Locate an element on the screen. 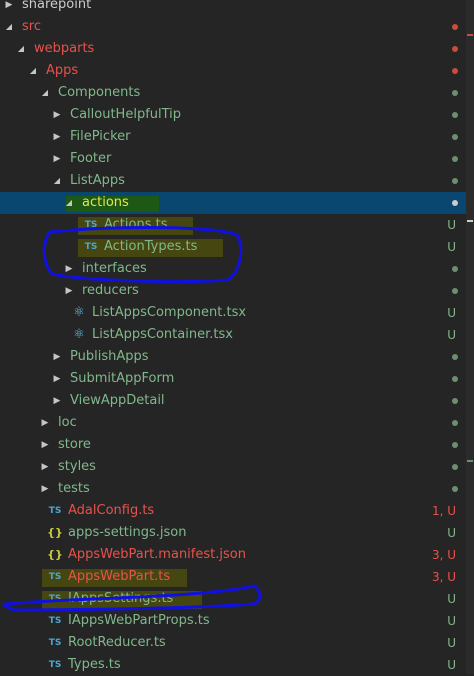 Image resolution: width=474 pixels, height=676 pixels. tree-folder-callouthelpfultip: ▶ CalloutHelpfulTip is located at coordinates (237, 115).